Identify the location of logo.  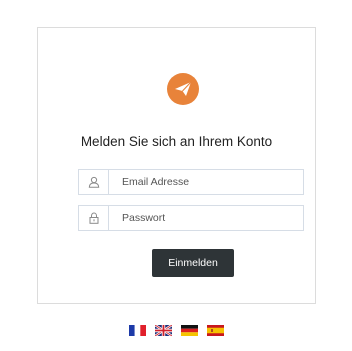
(183, 89).